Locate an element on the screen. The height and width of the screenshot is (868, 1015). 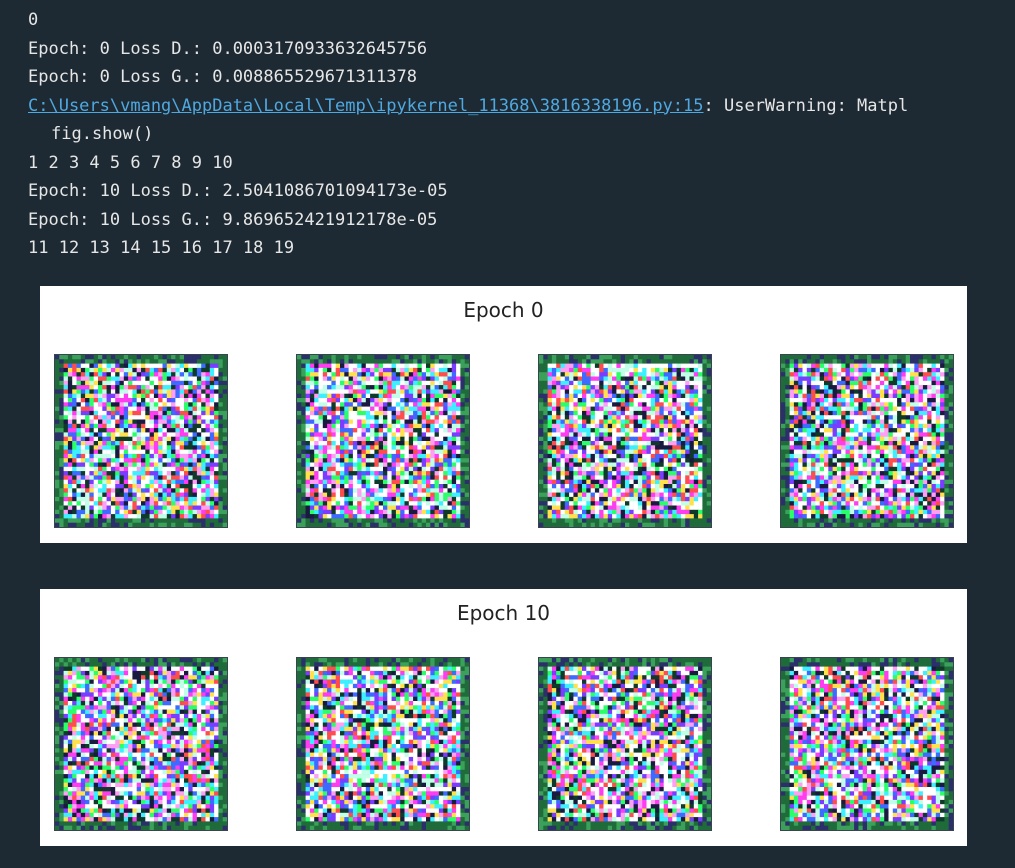
figure-title: Epoch 10 is located at coordinates (503, 613).